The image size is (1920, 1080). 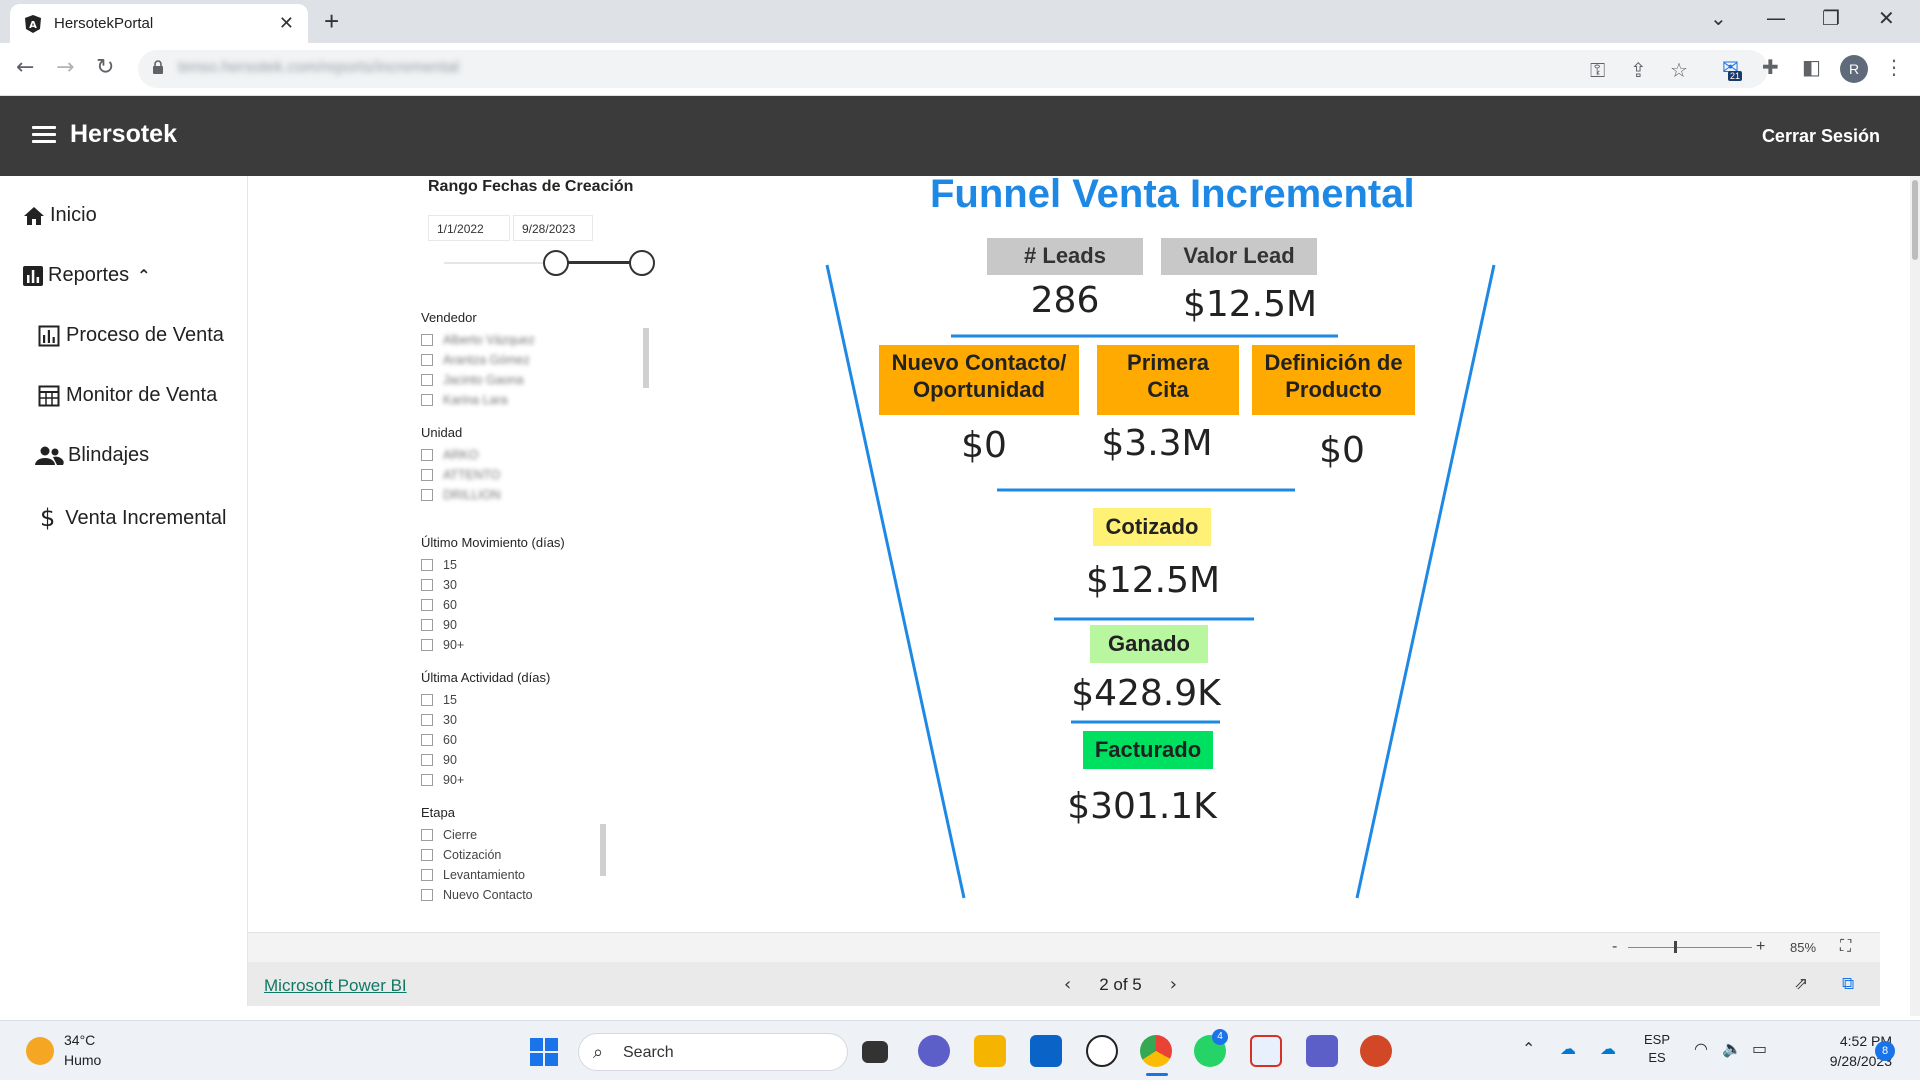 What do you see at coordinates (1760, 947) in the screenshot?
I see `zoom-in-button: +` at bounding box center [1760, 947].